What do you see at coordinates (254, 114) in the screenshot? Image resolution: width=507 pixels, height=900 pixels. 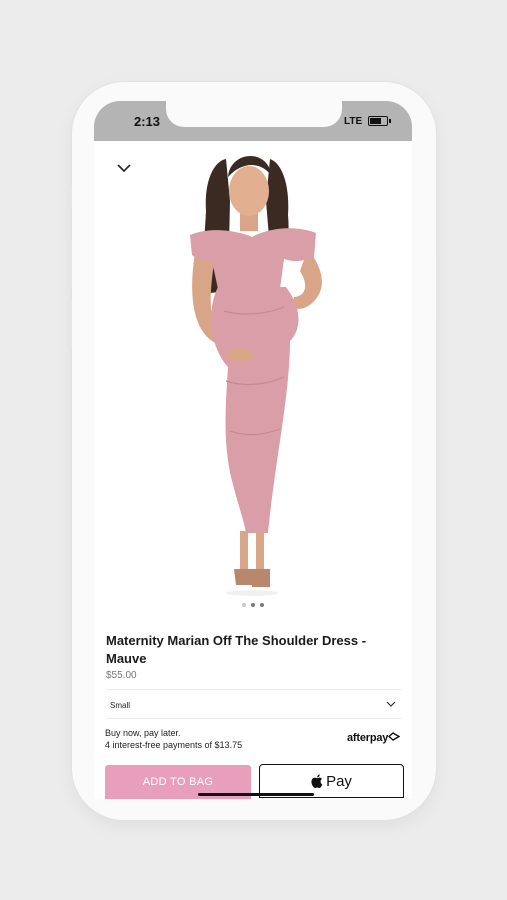 I see `notch` at bounding box center [254, 114].